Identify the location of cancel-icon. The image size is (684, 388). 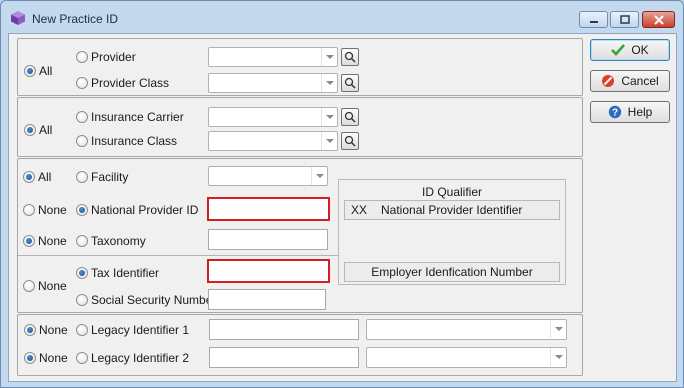
(608, 81).